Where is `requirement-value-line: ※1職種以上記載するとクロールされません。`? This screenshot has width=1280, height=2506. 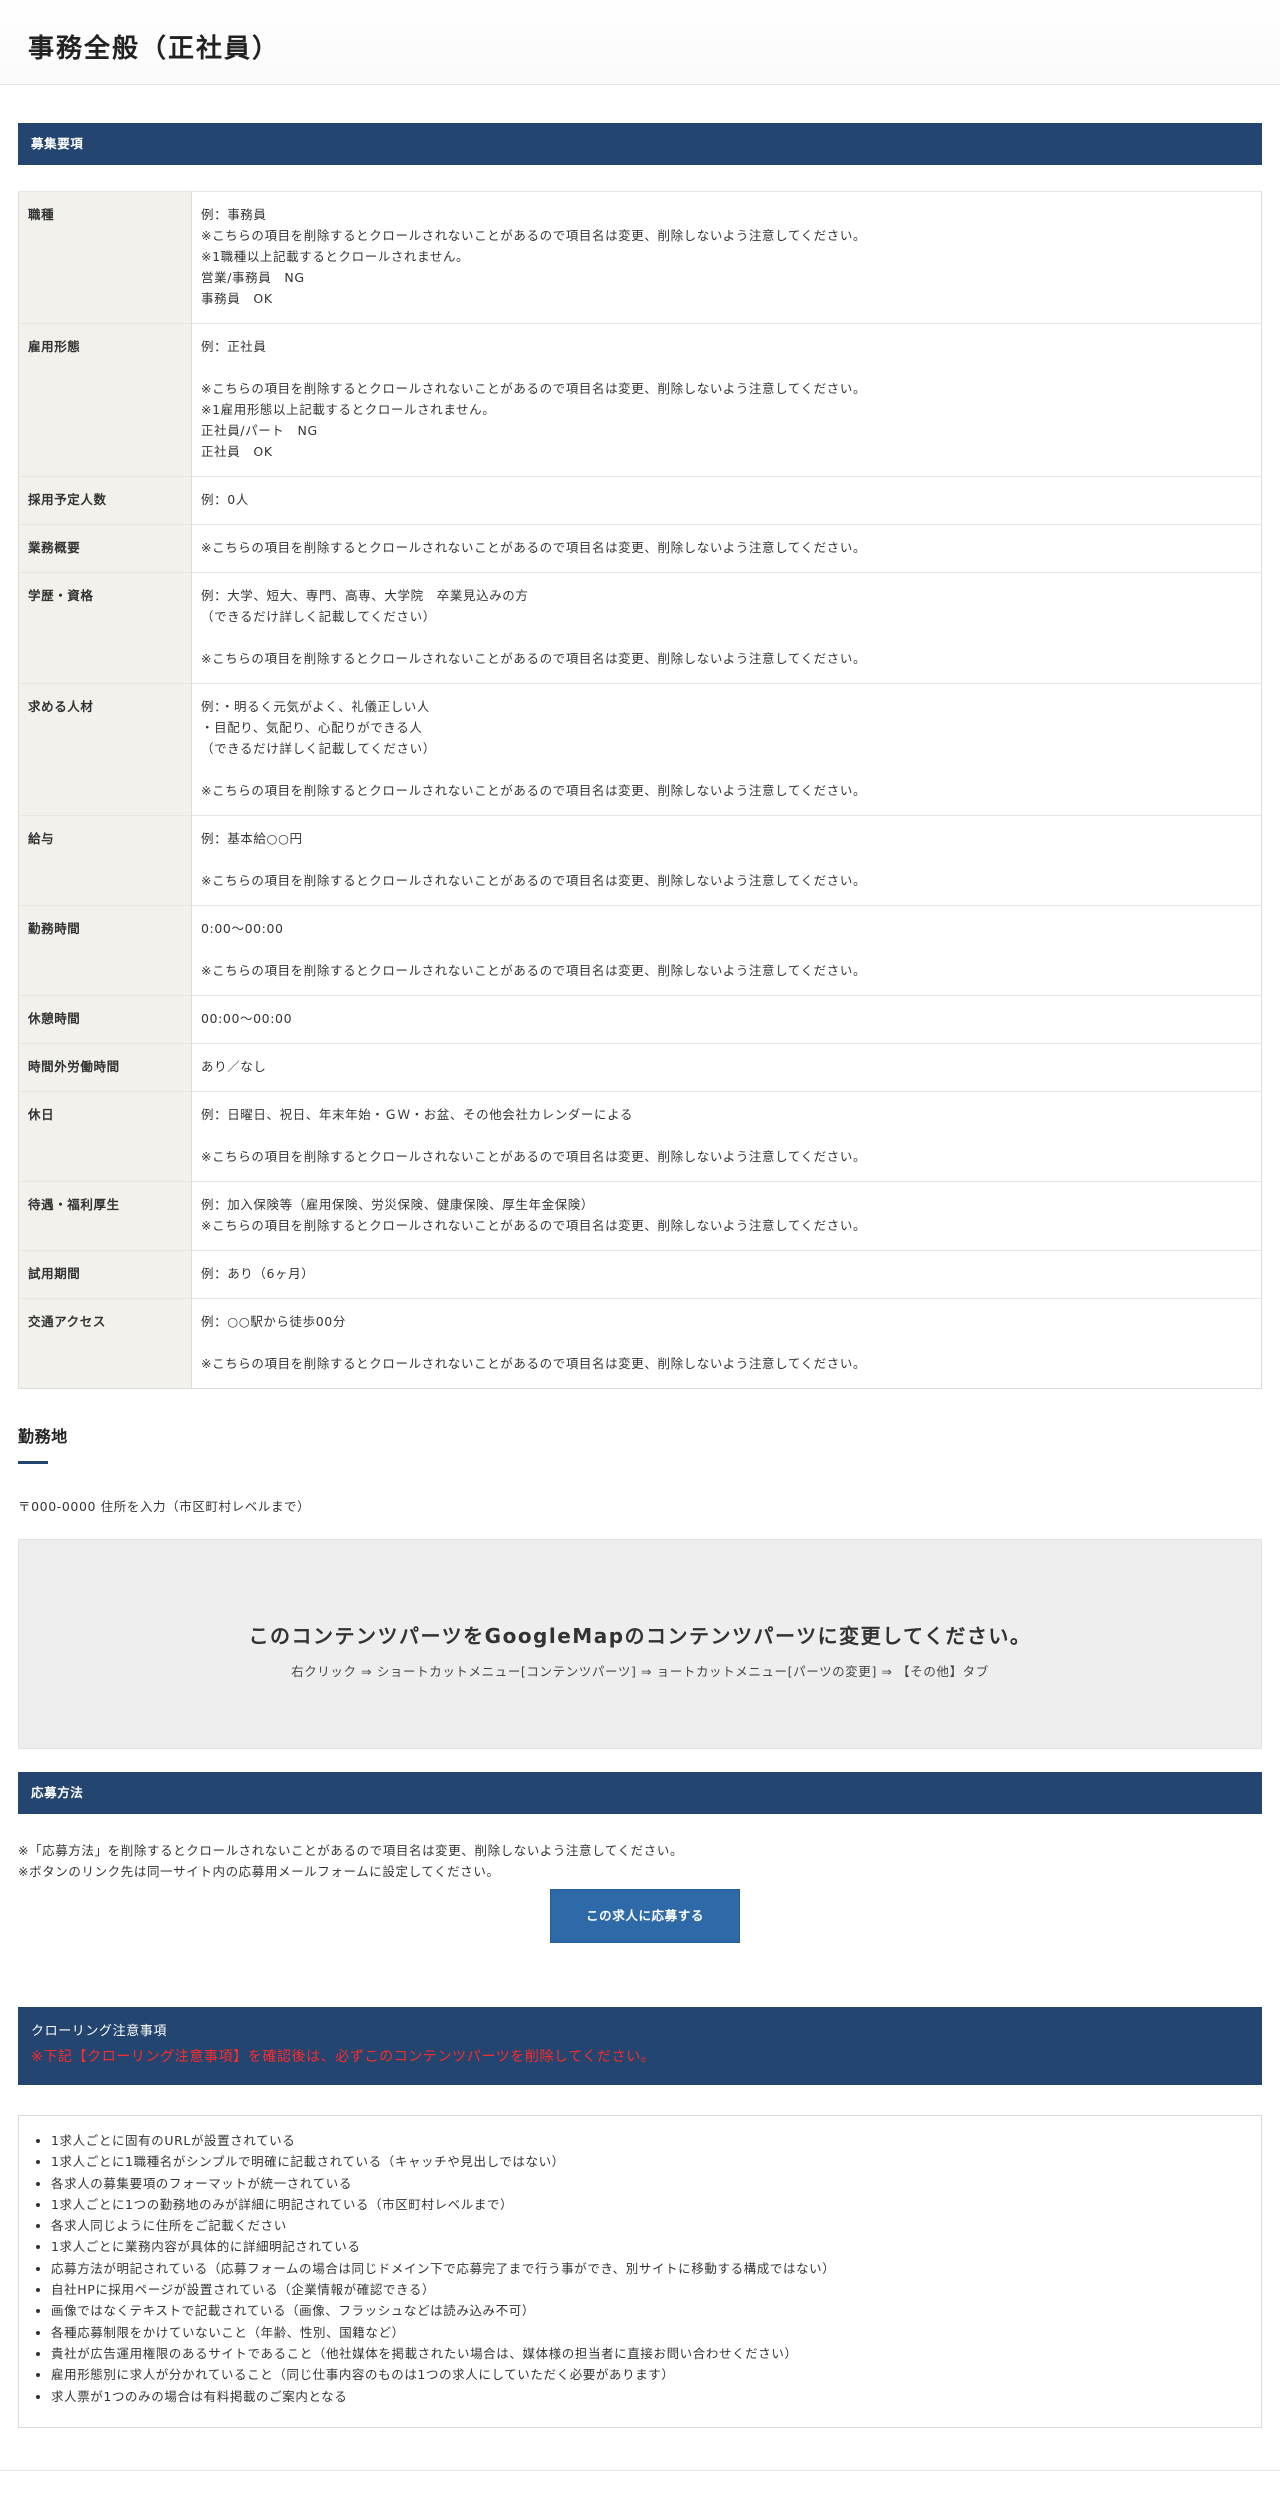 requirement-value-line: ※1職種以上記載するとクロールされません。 is located at coordinates (335, 256).